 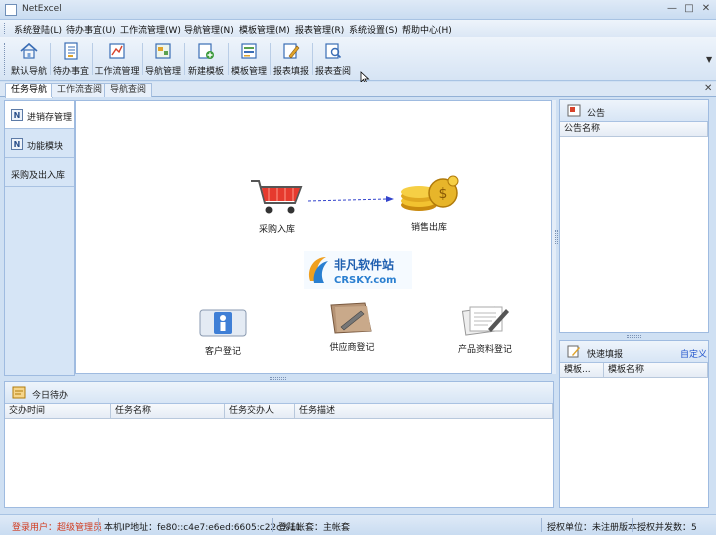 I want to click on nav-manage-button: 导航管理, so click(x=163, y=60).